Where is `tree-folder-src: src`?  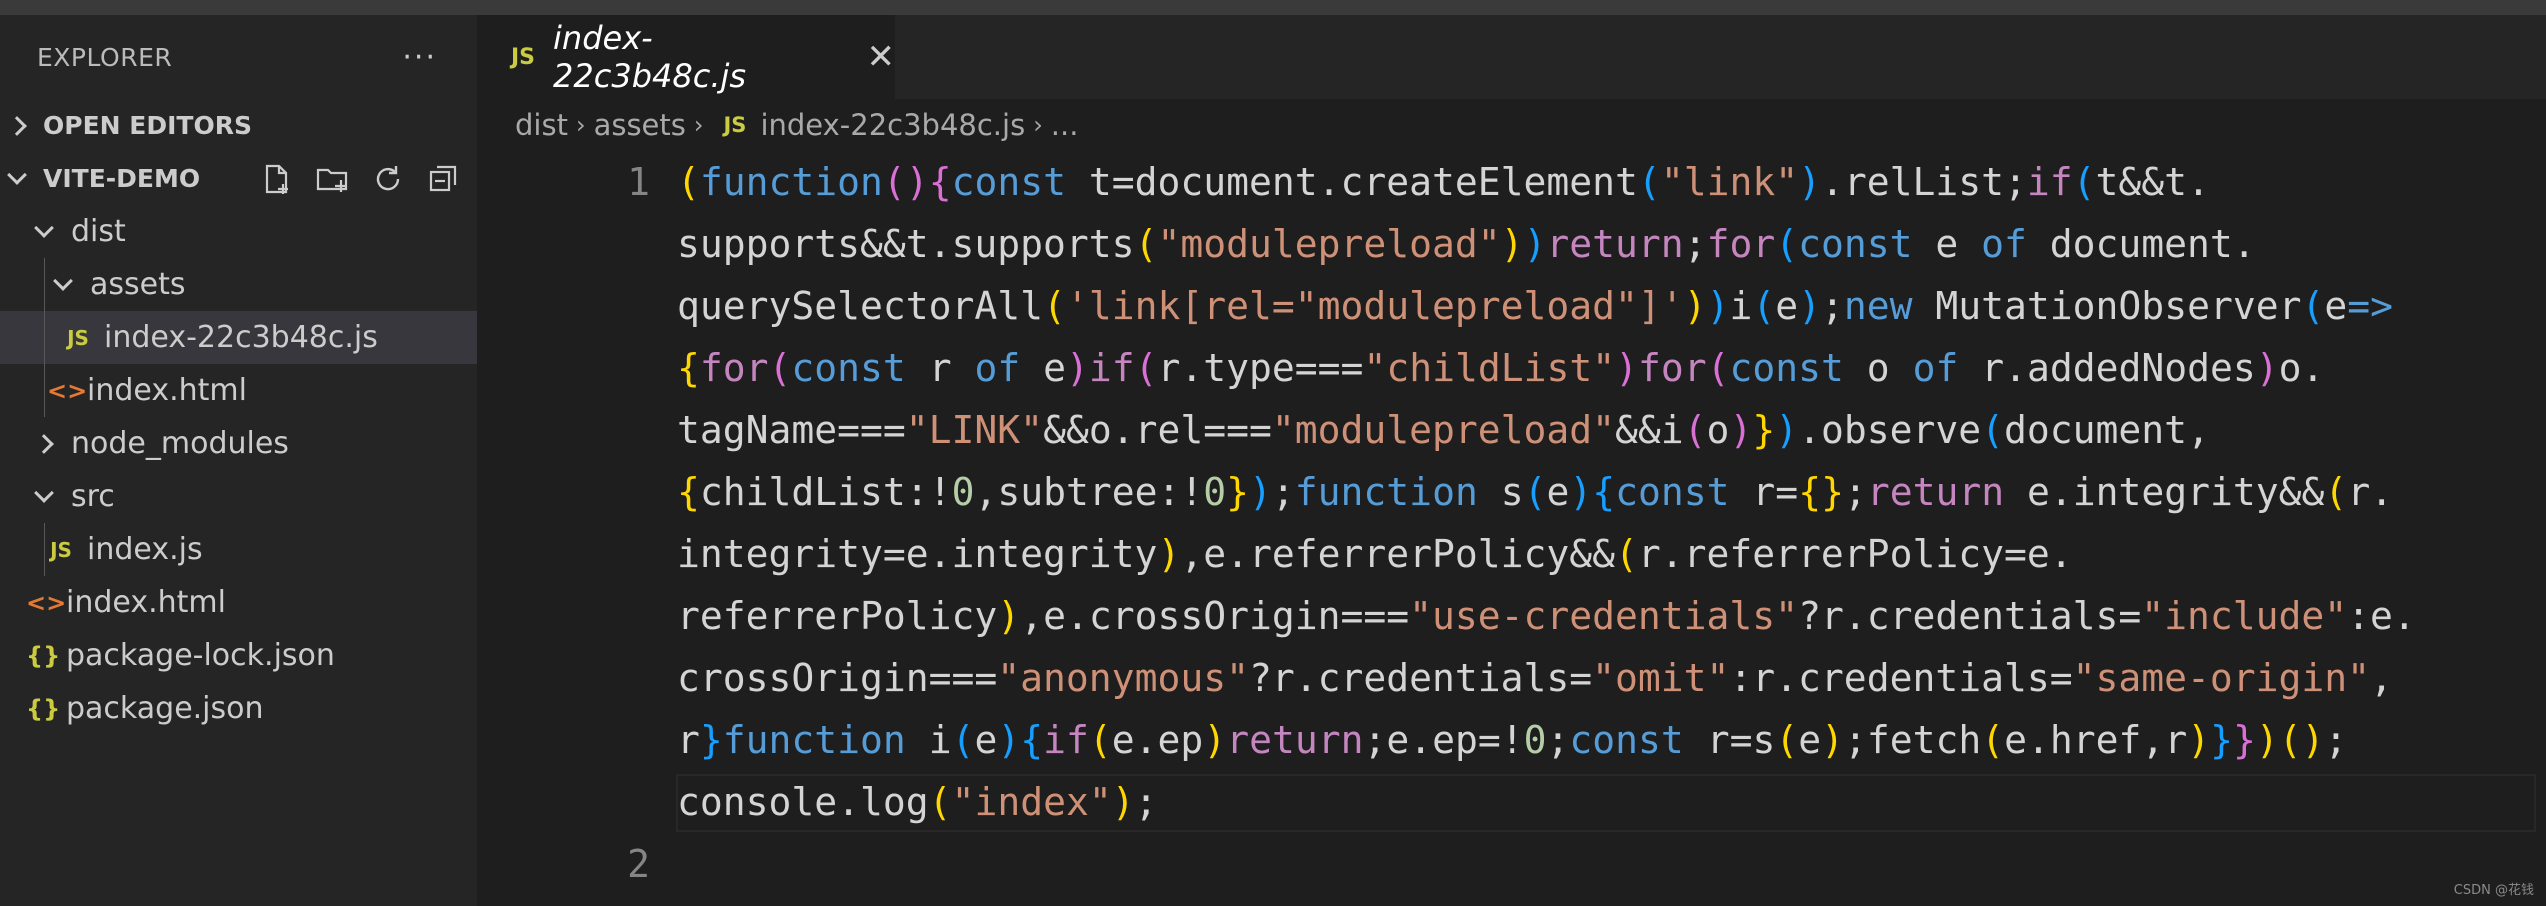
tree-folder-src: src is located at coordinates (238, 496).